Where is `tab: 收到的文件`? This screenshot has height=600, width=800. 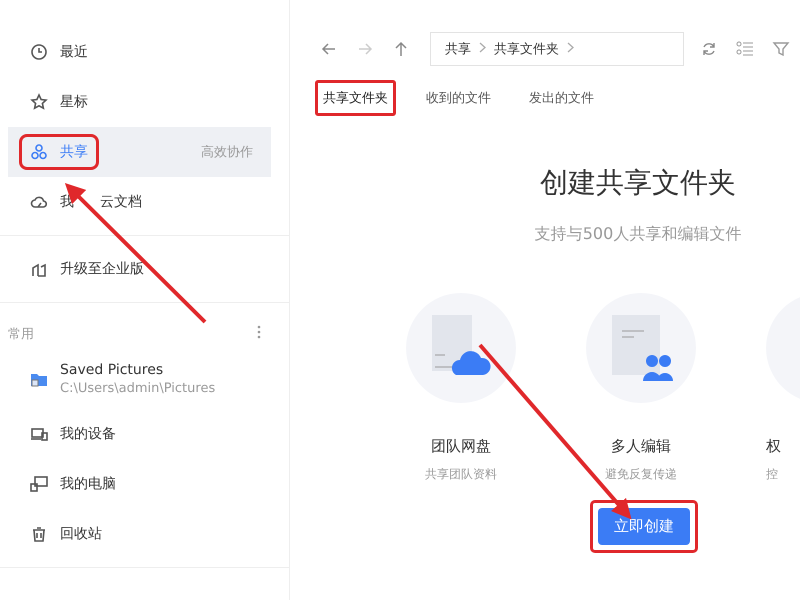 tab: 收到的文件 is located at coordinates (458, 98).